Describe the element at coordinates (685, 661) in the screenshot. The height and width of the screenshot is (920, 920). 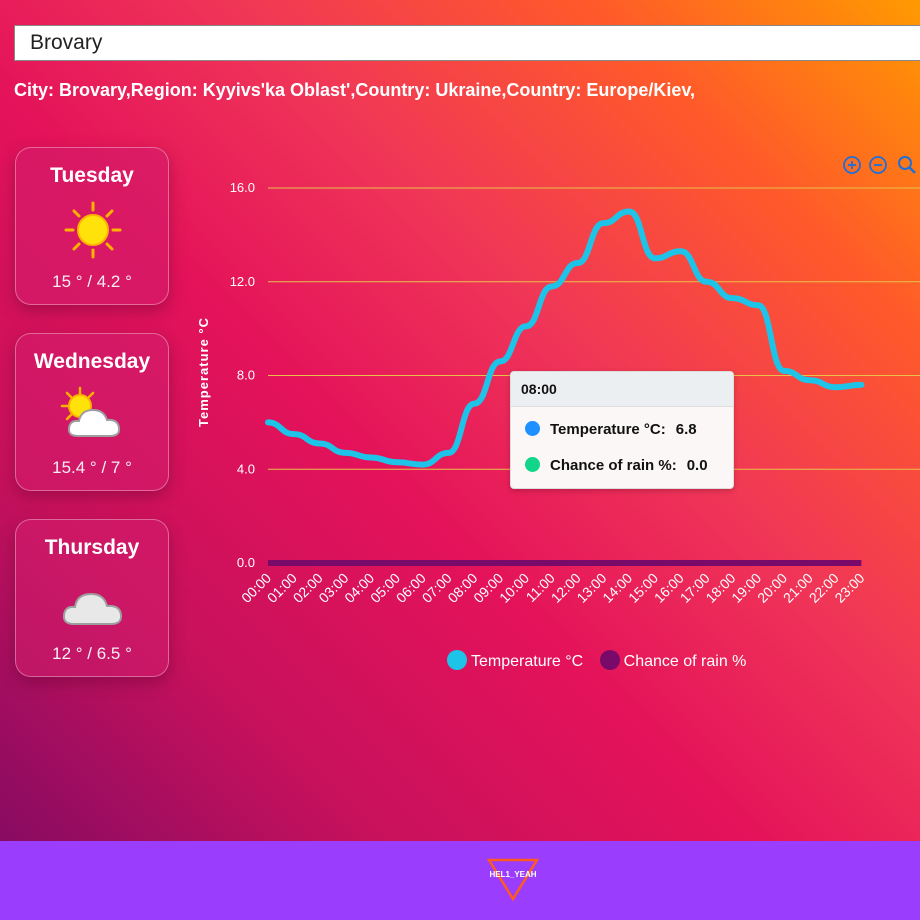
I see `legend-label: Chance of rain %` at that location.